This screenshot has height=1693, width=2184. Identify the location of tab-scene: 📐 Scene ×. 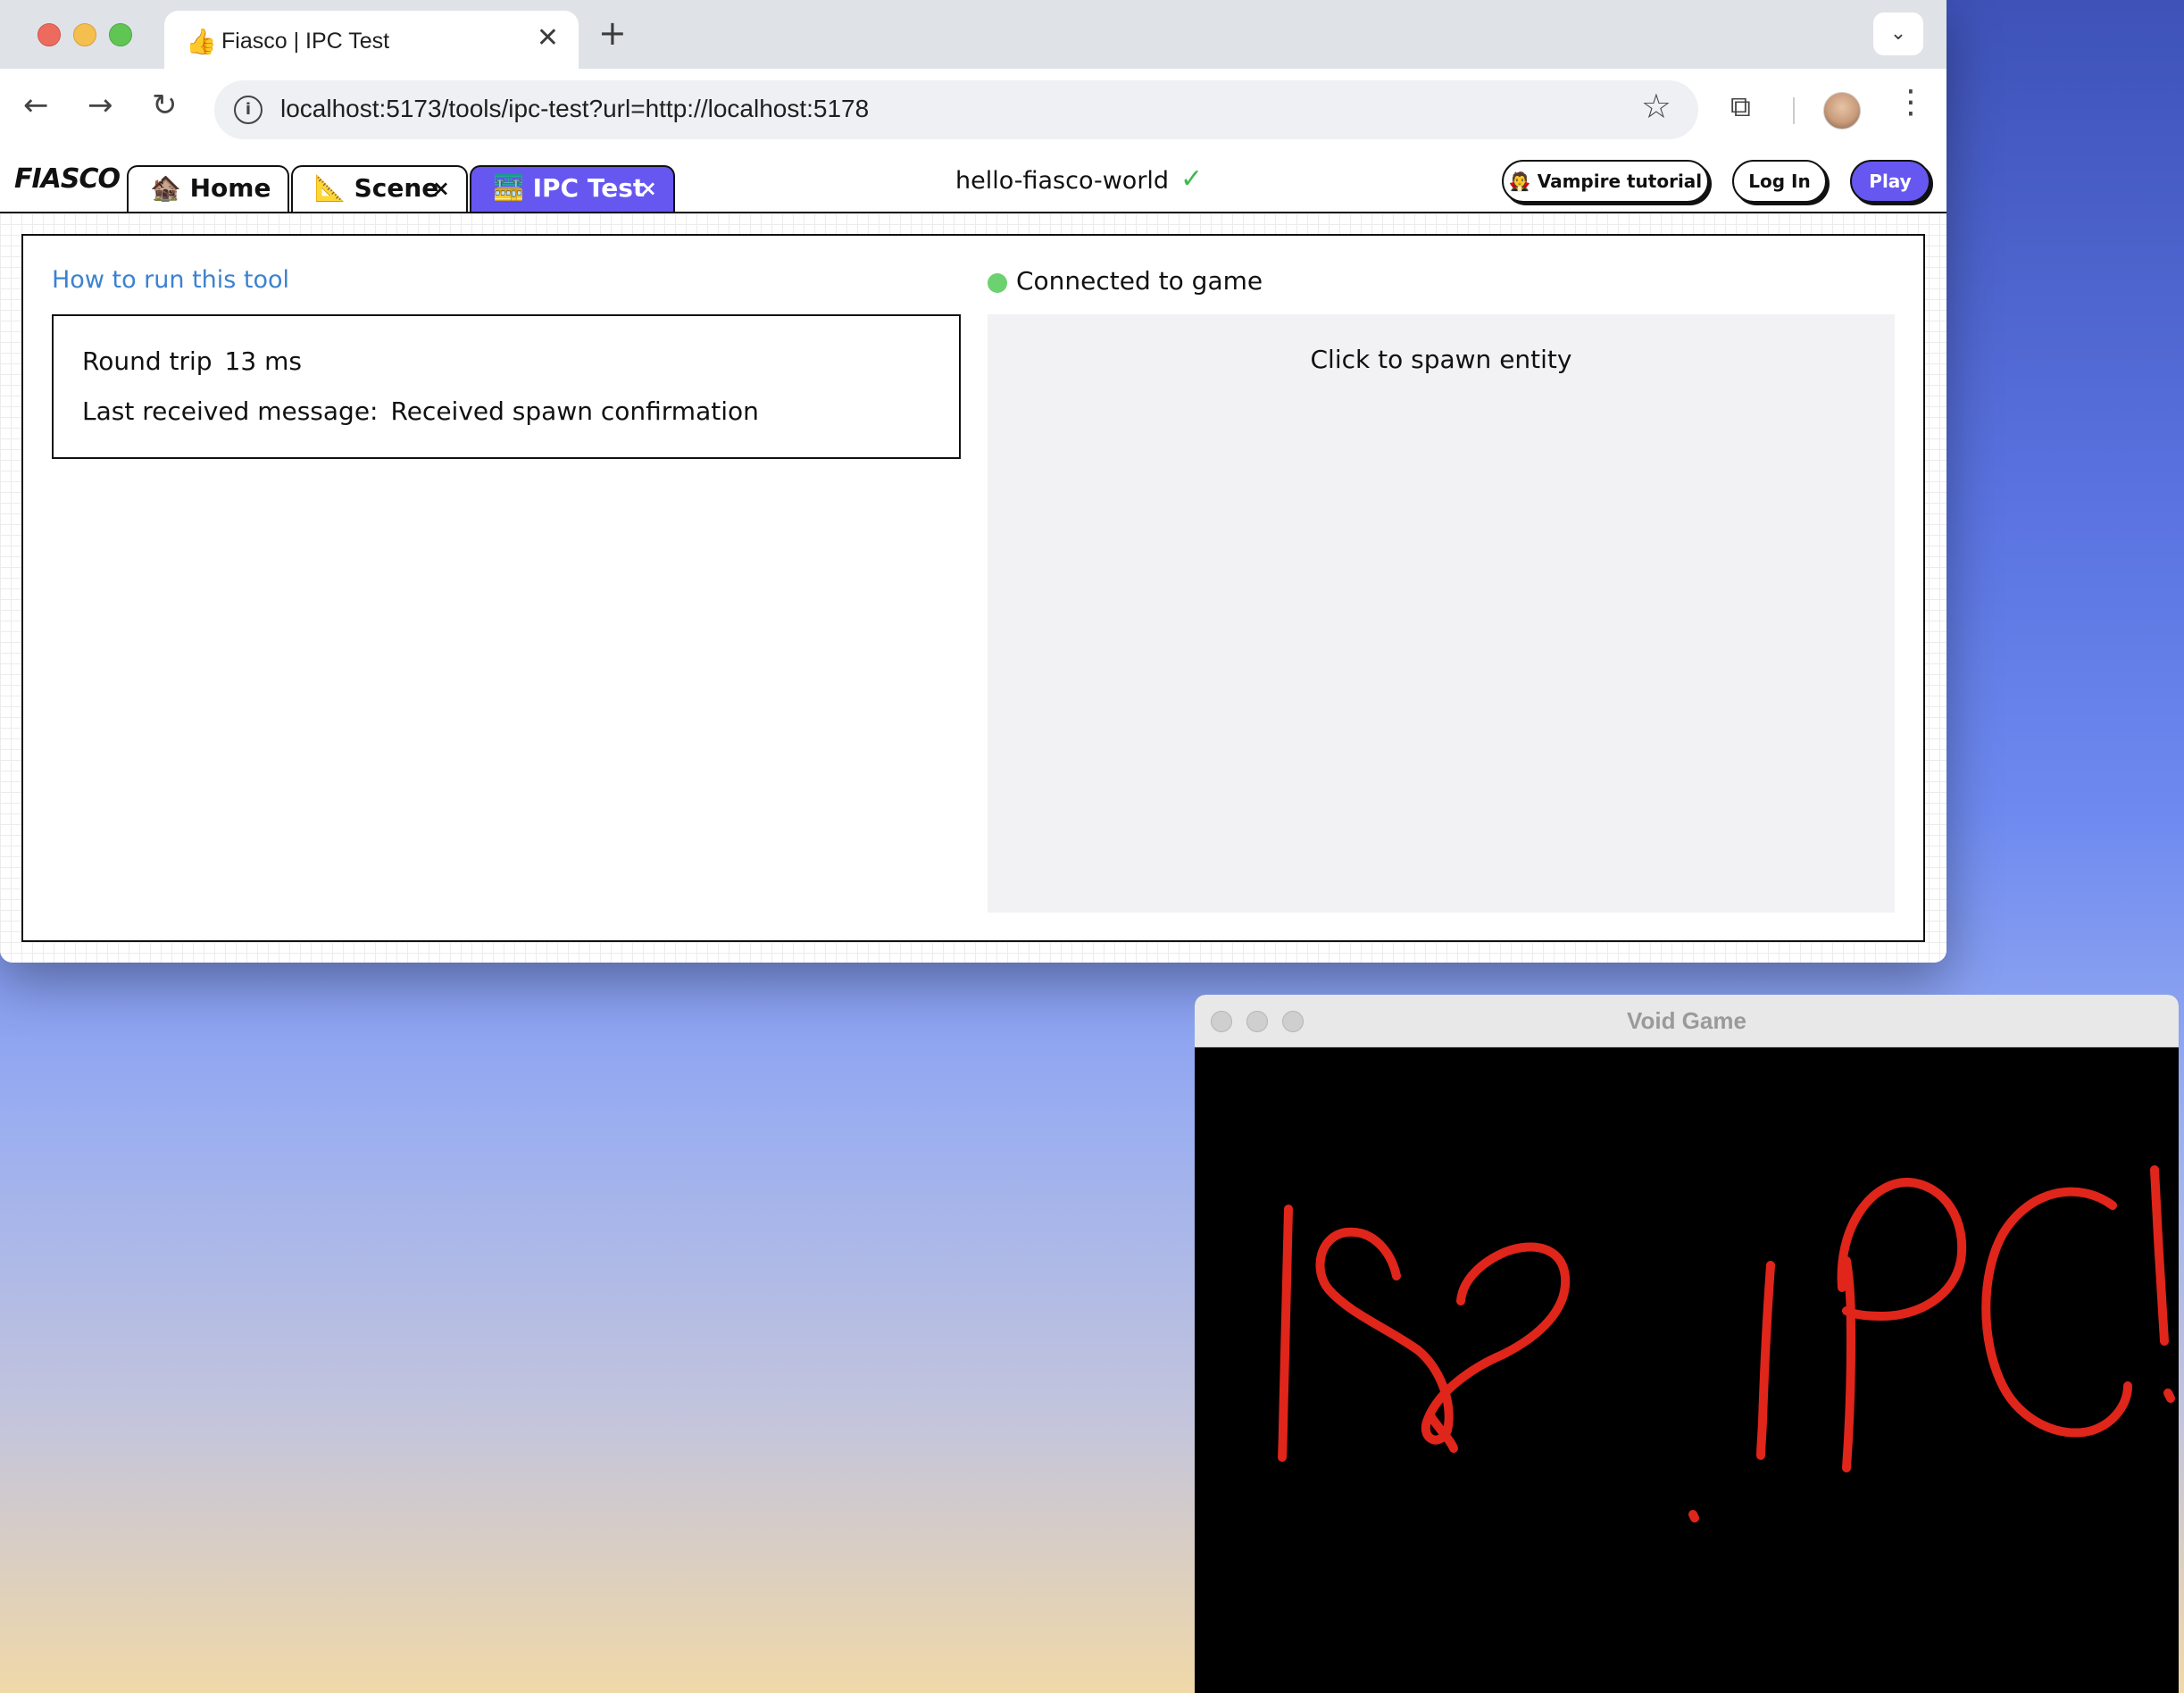
(379, 188).